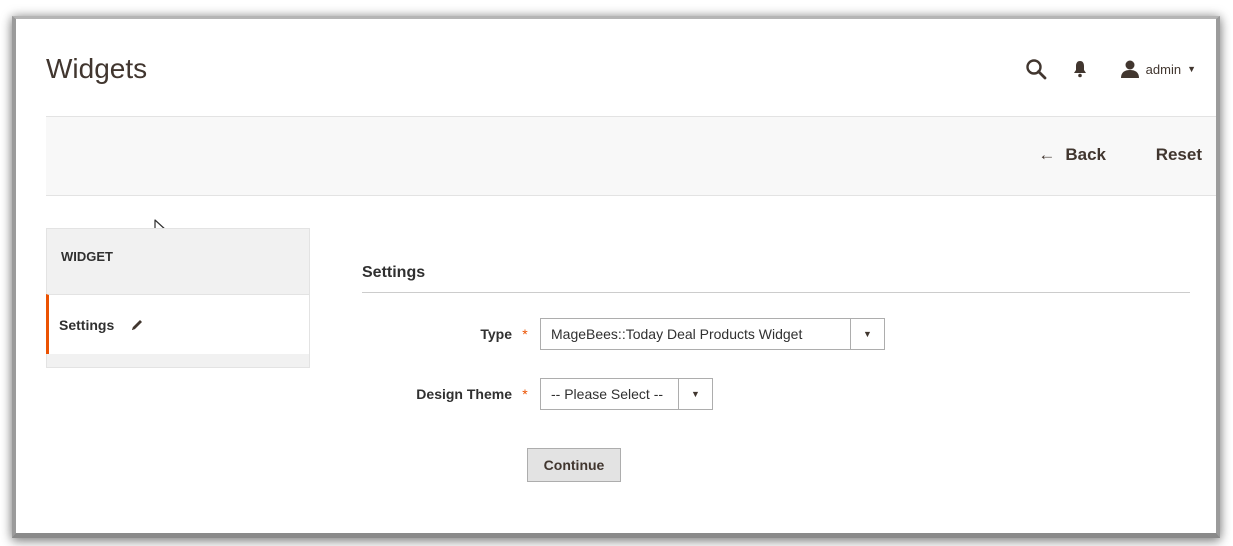 The width and height of the screenshot is (1233, 546). I want to click on sidebar-item-label: Settings, so click(87, 324).